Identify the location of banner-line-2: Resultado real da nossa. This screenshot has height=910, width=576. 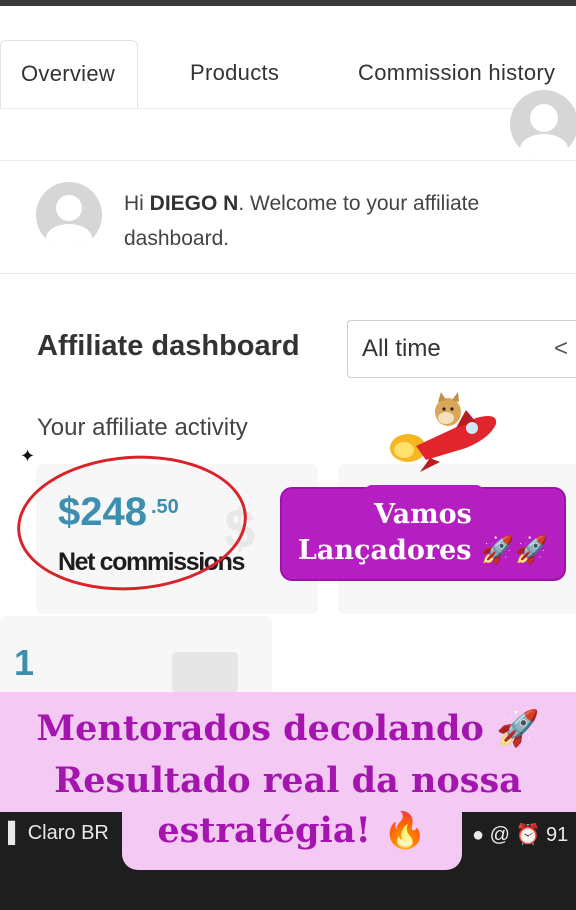
(288, 780).